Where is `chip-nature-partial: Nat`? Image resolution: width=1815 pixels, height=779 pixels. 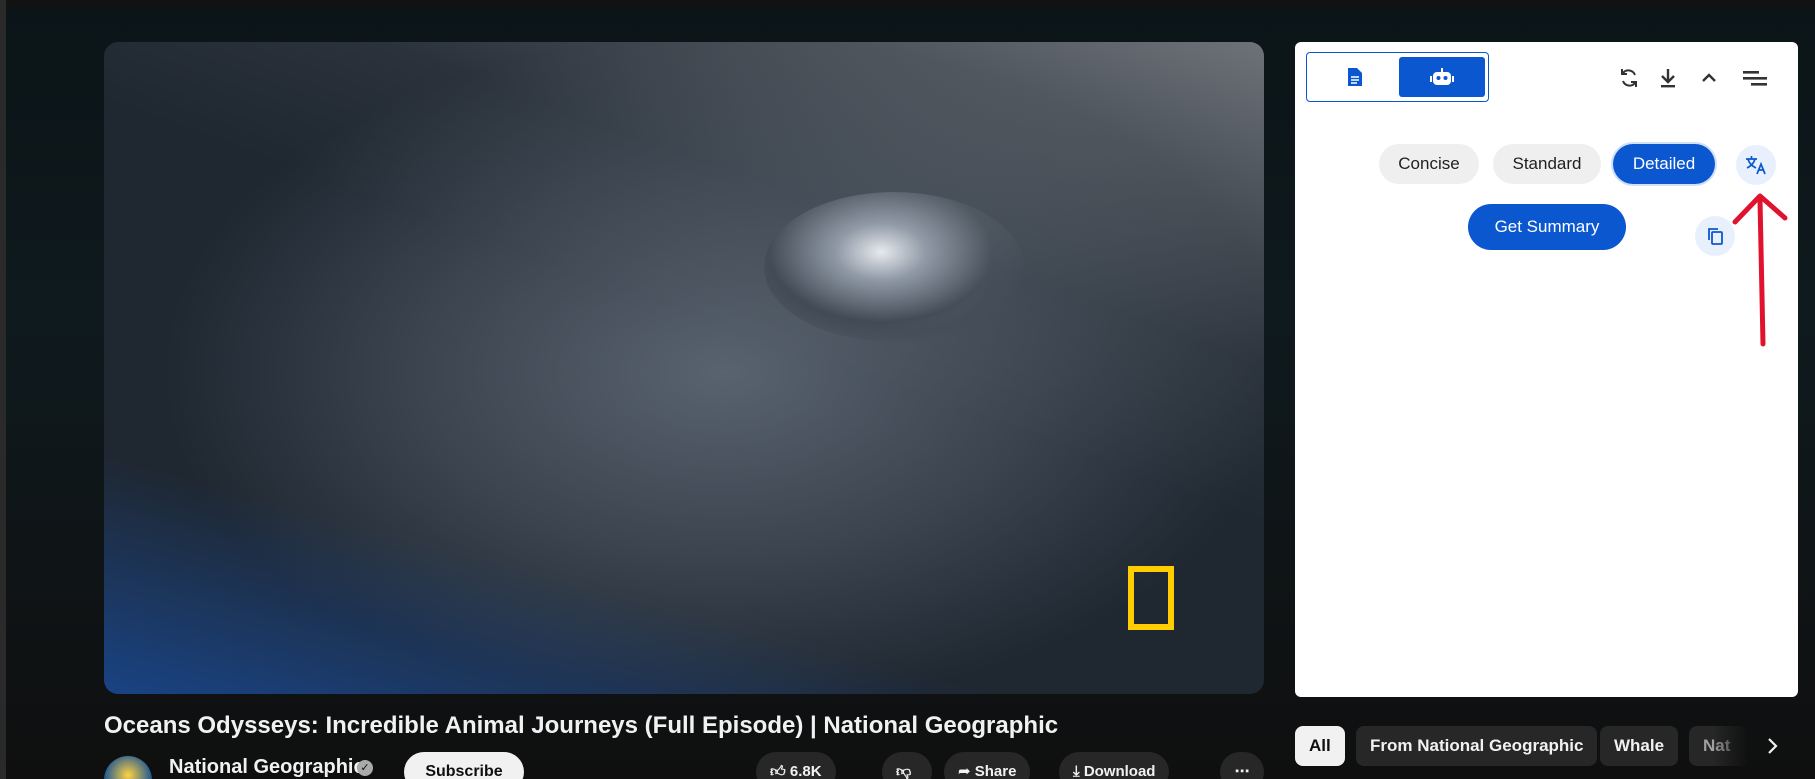
chip-nature-partial: Nat is located at coordinates (1719, 746).